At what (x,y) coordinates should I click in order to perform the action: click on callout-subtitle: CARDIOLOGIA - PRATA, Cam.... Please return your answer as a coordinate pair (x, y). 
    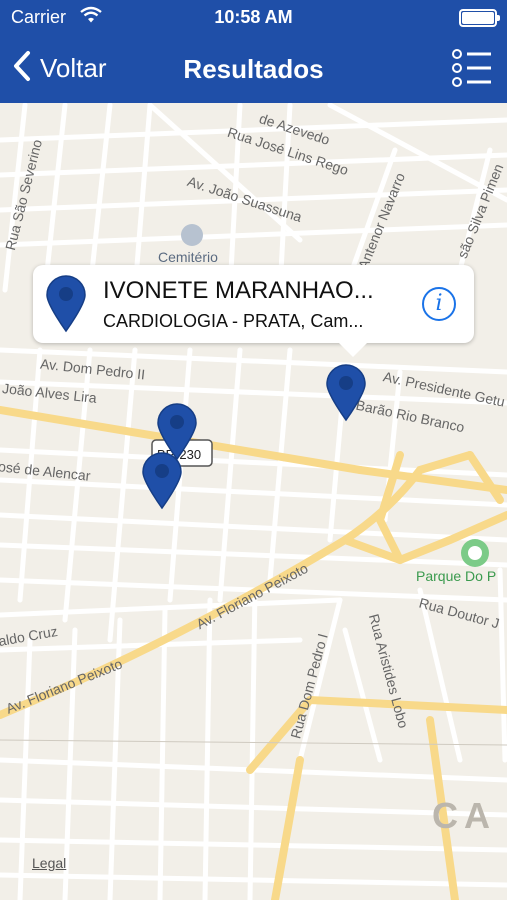
    Looking at the image, I should click on (233, 321).